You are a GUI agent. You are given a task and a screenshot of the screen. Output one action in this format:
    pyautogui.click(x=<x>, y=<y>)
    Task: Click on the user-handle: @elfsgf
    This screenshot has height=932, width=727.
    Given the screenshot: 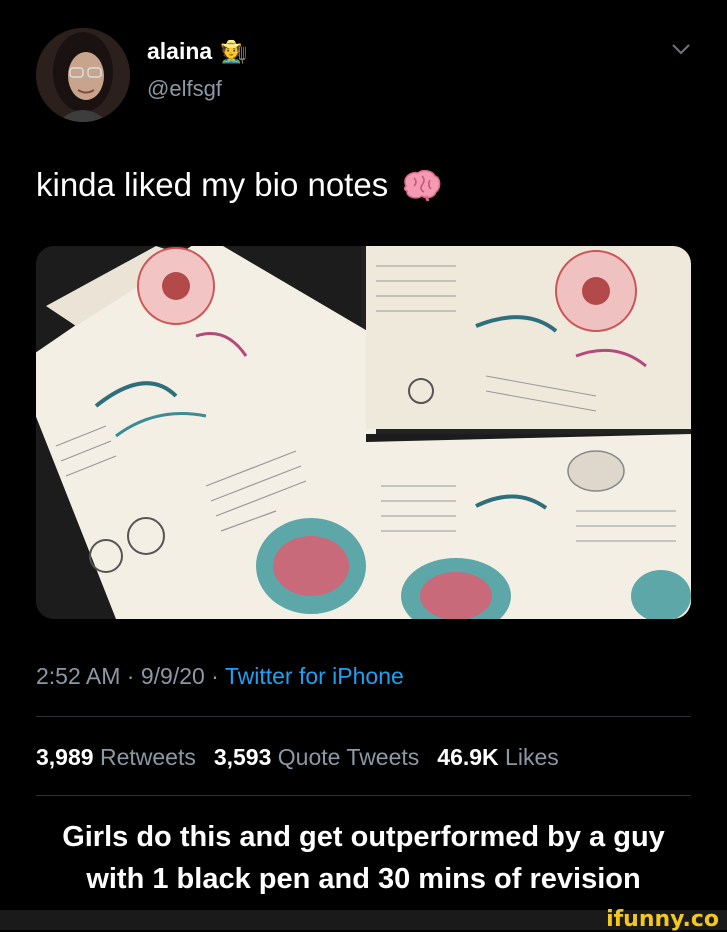 What is the action you would take?
    pyautogui.click(x=184, y=89)
    